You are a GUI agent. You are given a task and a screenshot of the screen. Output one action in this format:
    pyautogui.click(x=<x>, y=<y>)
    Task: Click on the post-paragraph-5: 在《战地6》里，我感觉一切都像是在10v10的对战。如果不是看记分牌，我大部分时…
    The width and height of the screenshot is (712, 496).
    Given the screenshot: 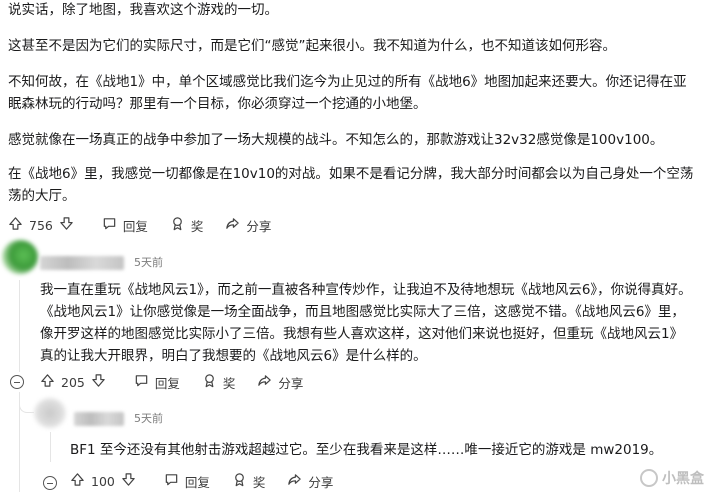 What is the action you would take?
    pyautogui.click(x=351, y=185)
    